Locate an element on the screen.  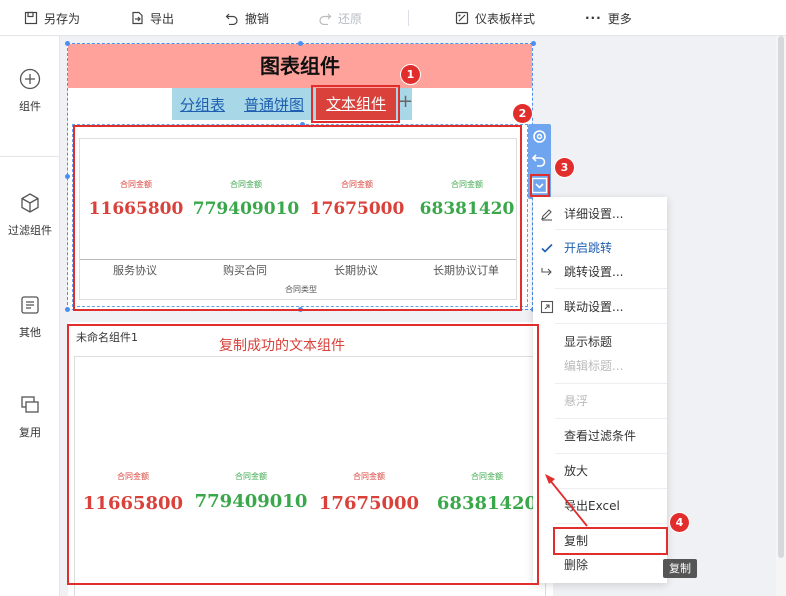
dashboard-style-button: 仪表板样式 is located at coordinates (495, 18).